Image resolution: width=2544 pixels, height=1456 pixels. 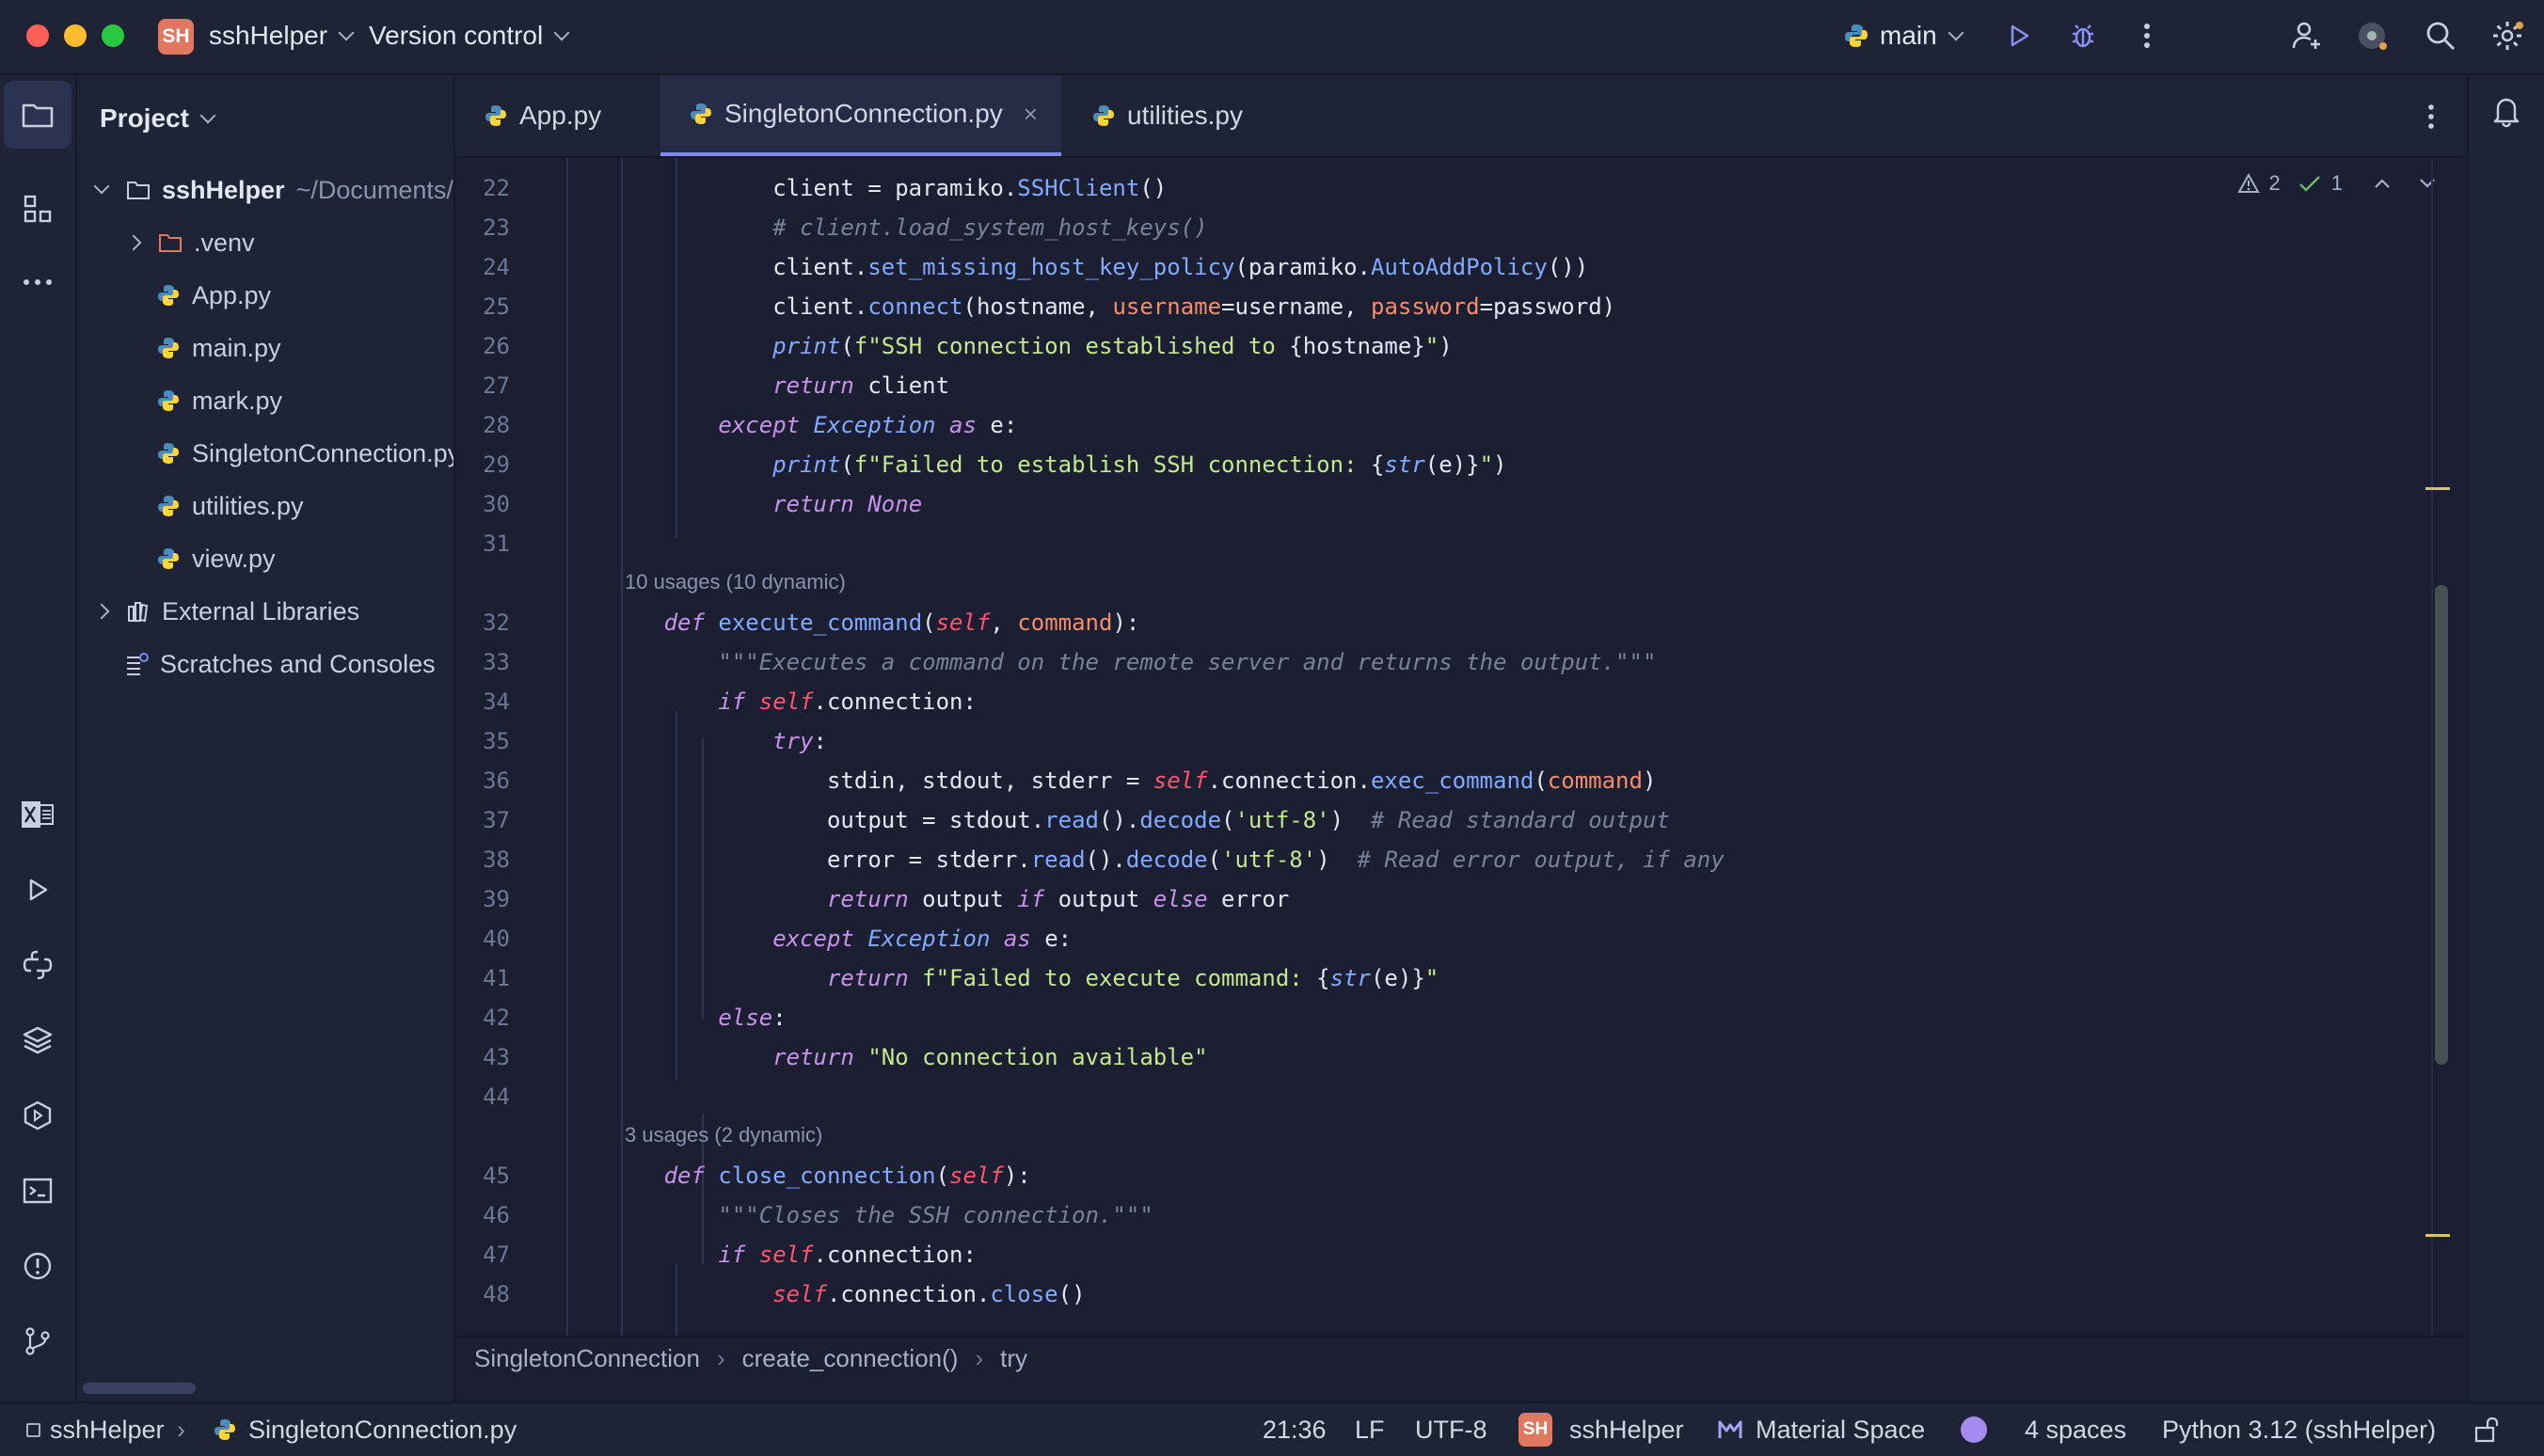 I want to click on add-user-icon, so click(x=2307, y=36).